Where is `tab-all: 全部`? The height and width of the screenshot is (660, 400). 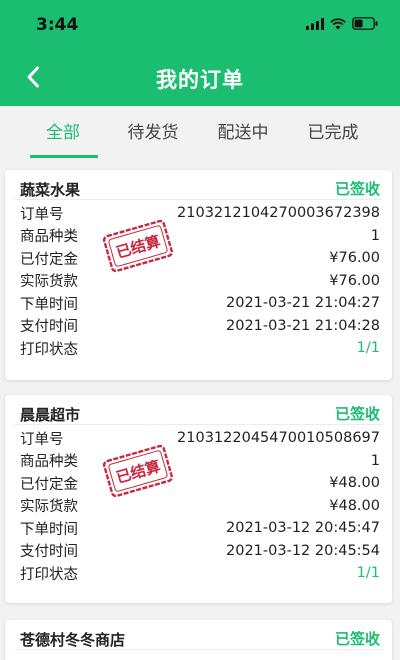 tab-all: 全部 is located at coordinates (63, 133).